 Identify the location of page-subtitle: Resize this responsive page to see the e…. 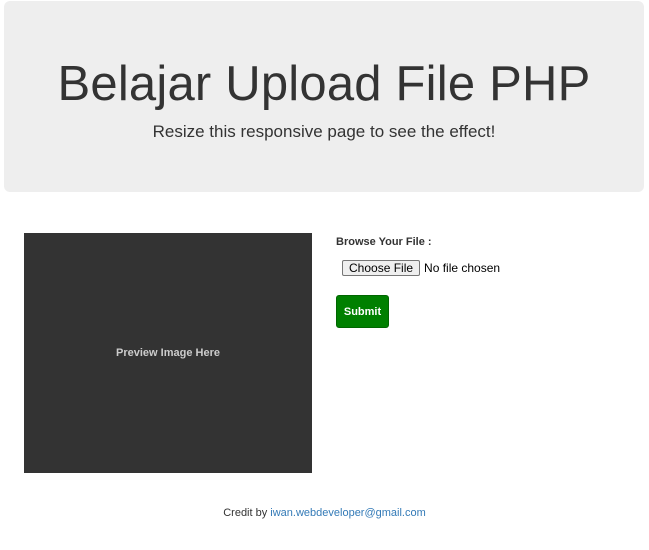
(324, 131).